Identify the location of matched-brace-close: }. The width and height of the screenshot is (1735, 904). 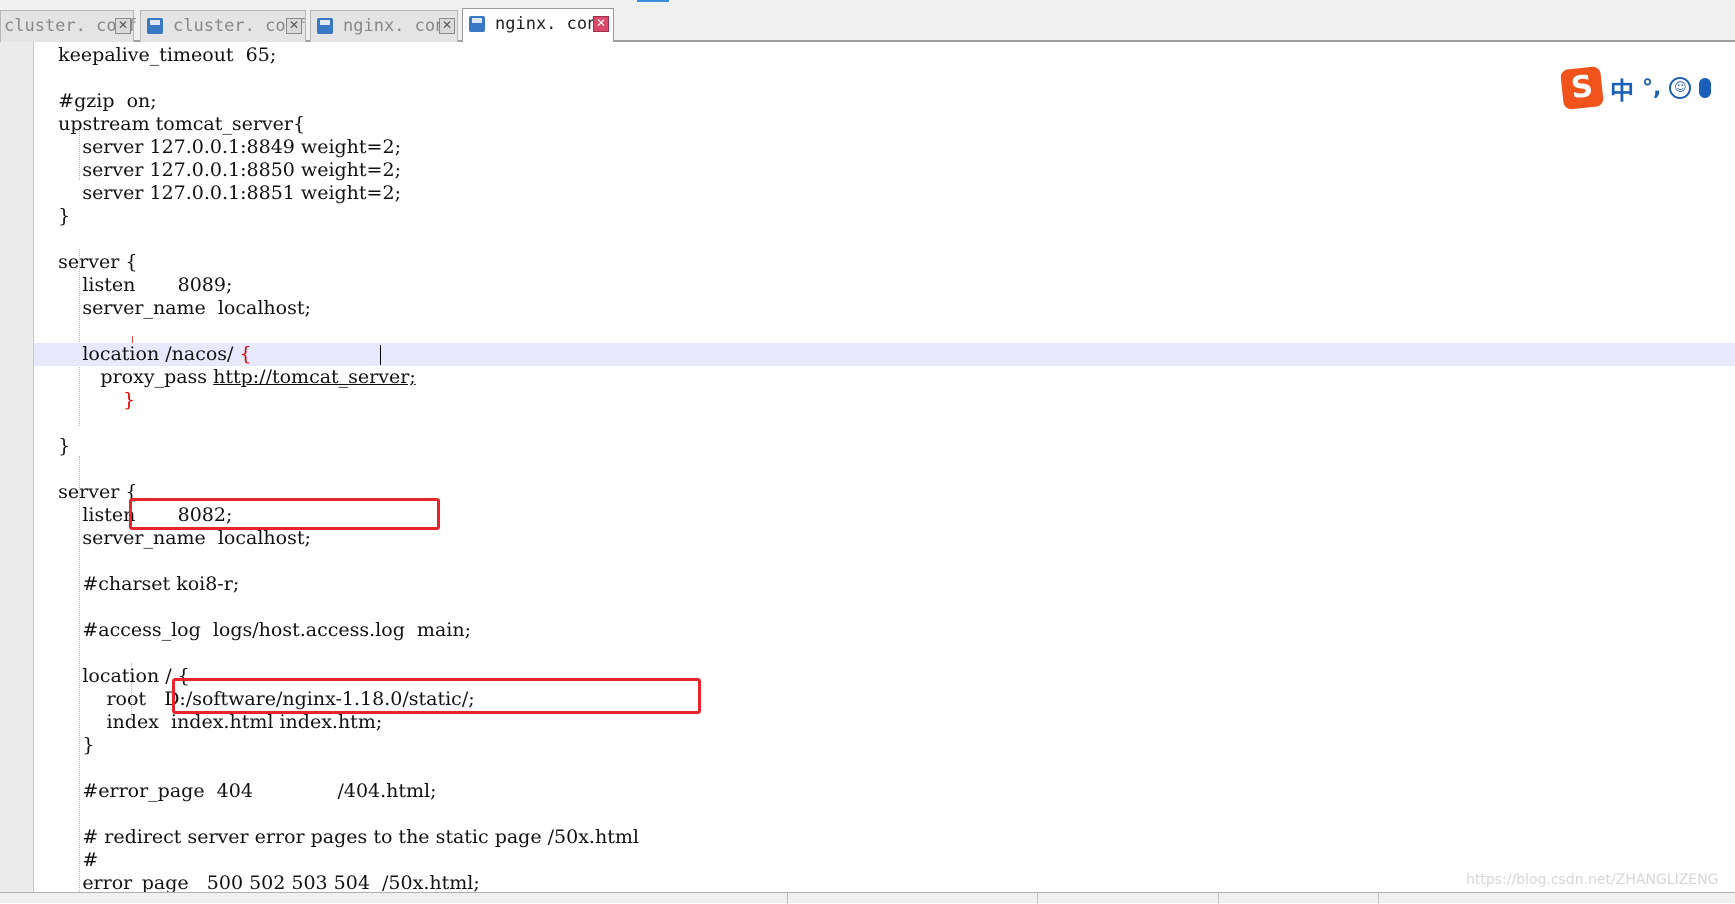
(129, 400).